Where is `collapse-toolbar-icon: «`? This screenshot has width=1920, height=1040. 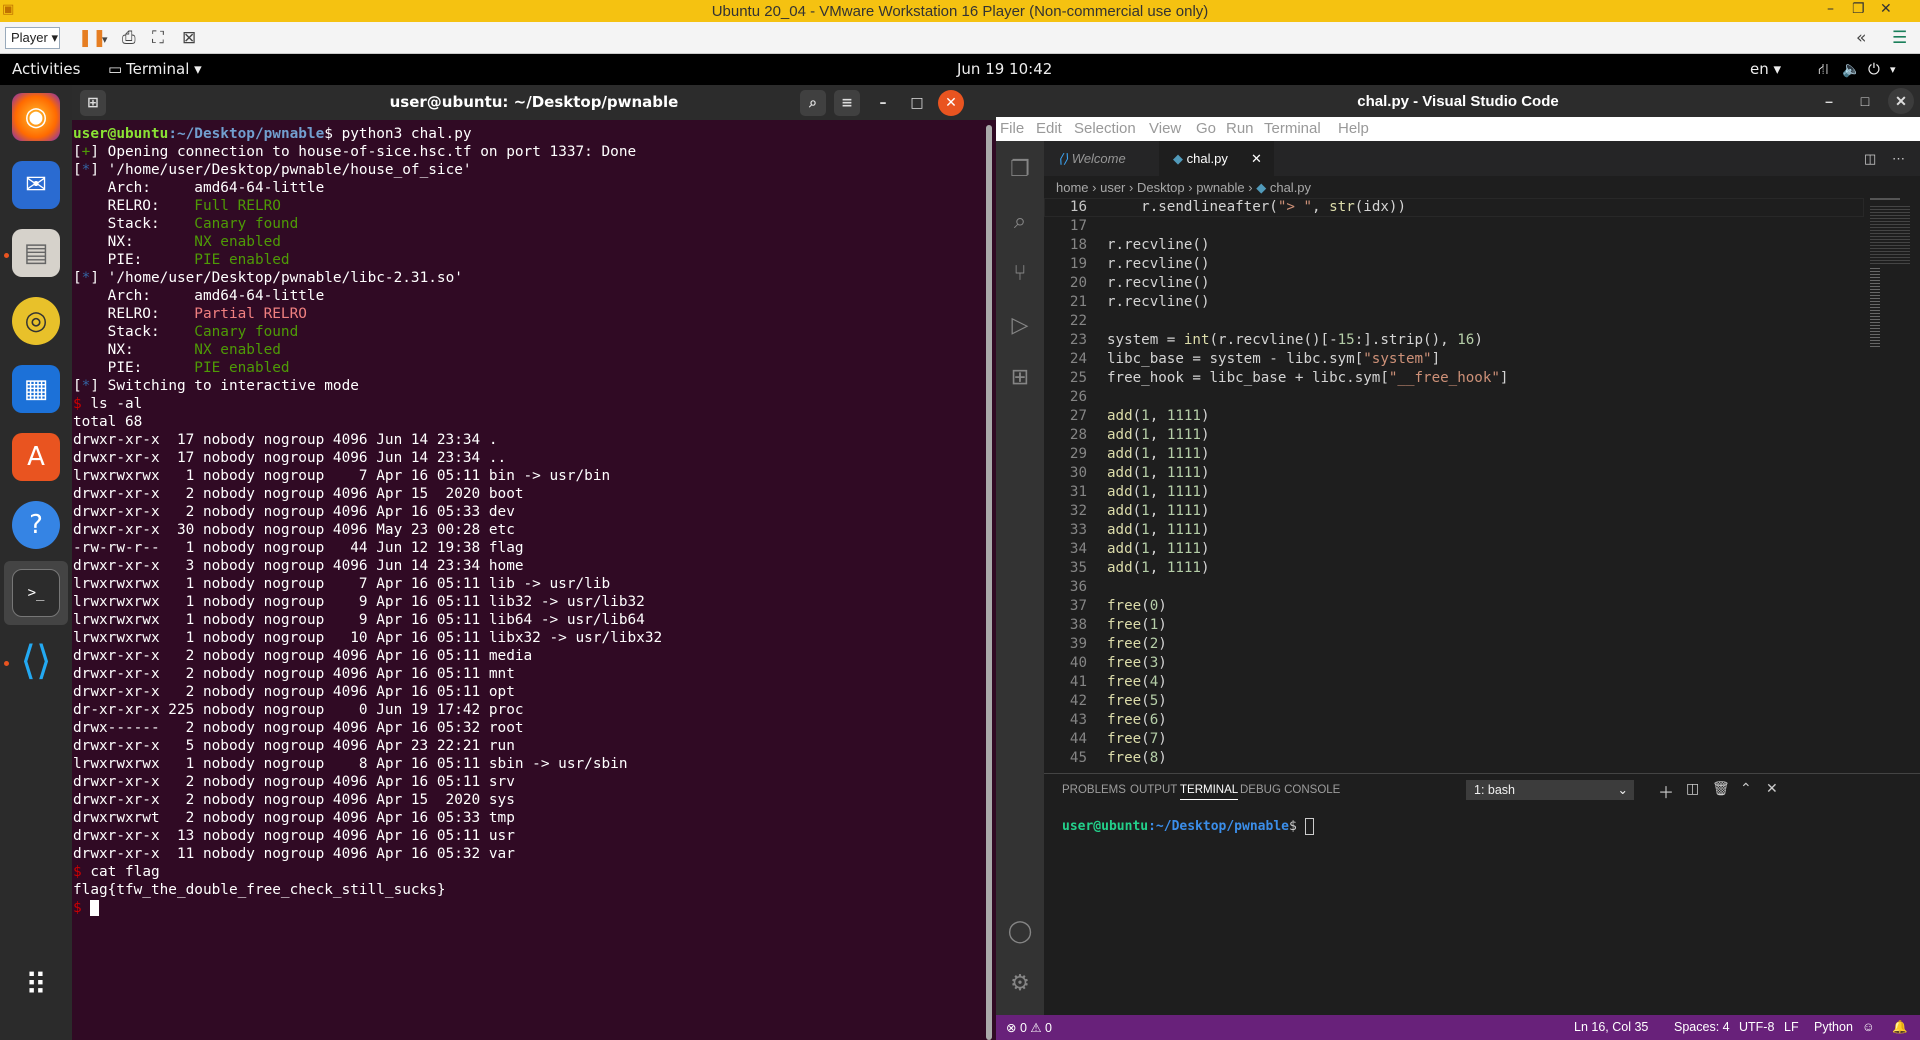 collapse-toolbar-icon: « is located at coordinates (1861, 38).